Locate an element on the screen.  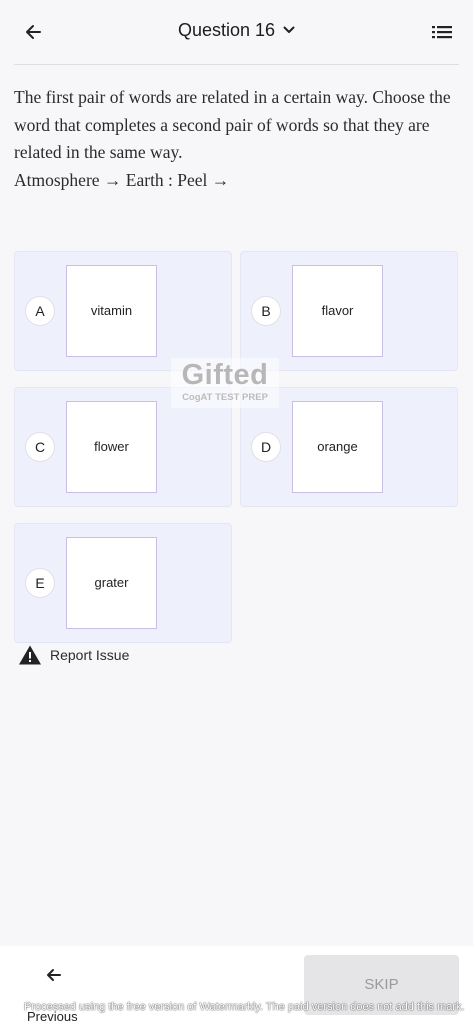
list-icon is located at coordinates (442, 32).